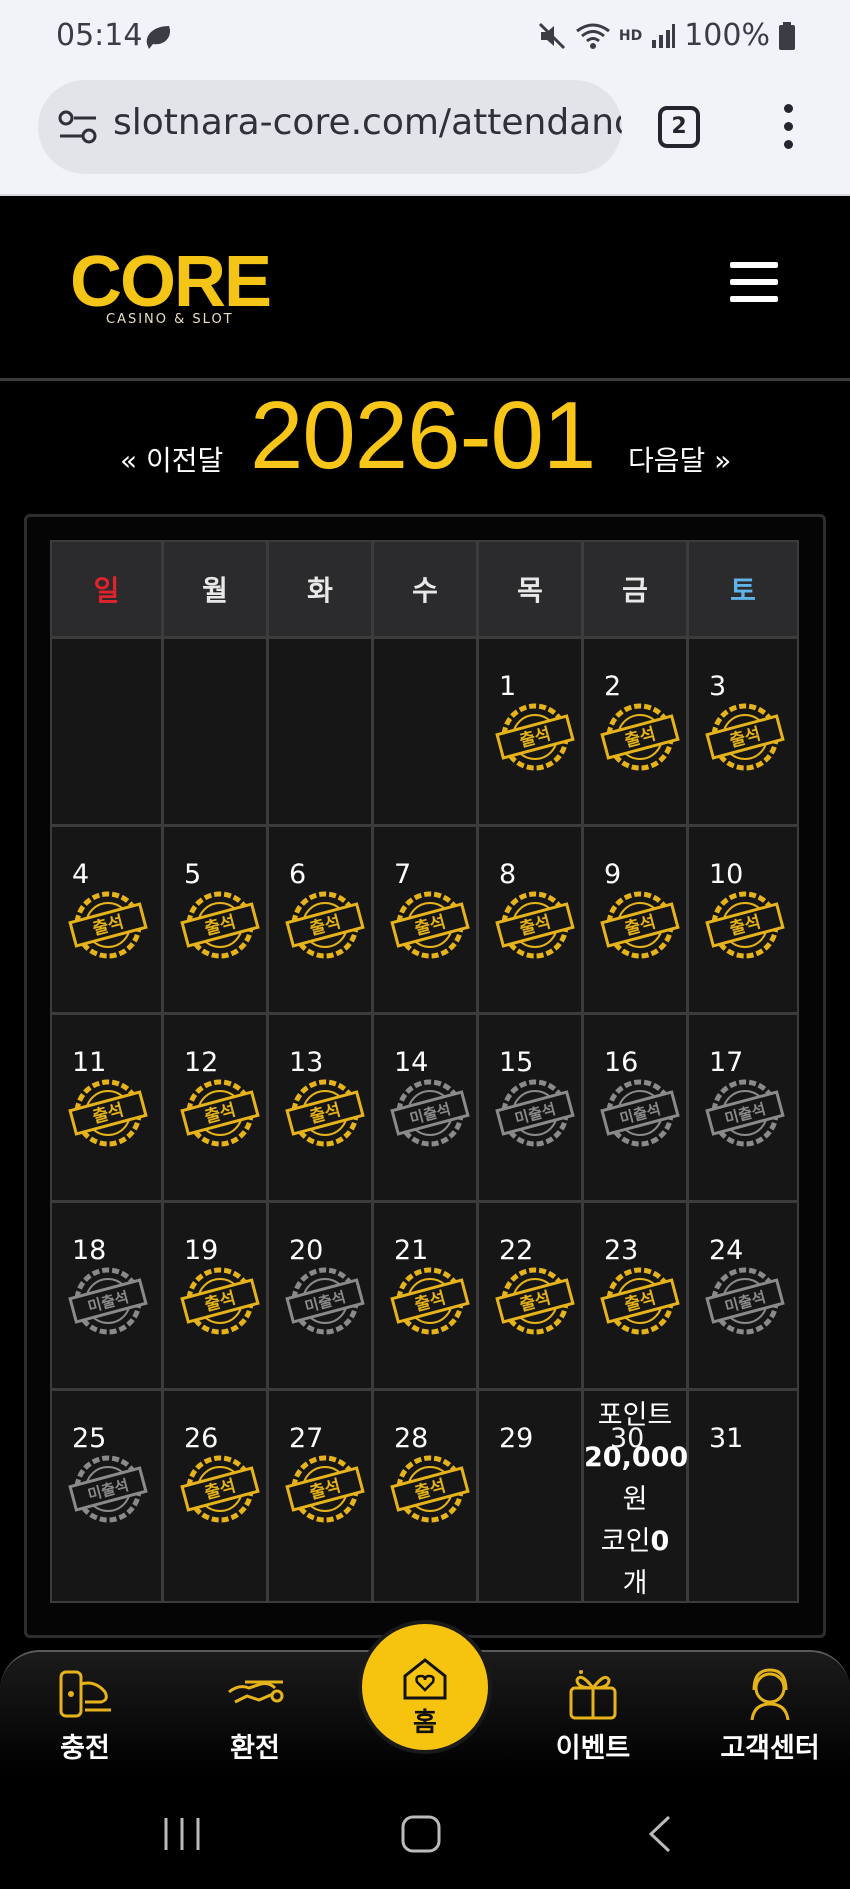 The width and height of the screenshot is (850, 1889). What do you see at coordinates (421, 1834) in the screenshot?
I see `home-system-icon` at bounding box center [421, 1834].